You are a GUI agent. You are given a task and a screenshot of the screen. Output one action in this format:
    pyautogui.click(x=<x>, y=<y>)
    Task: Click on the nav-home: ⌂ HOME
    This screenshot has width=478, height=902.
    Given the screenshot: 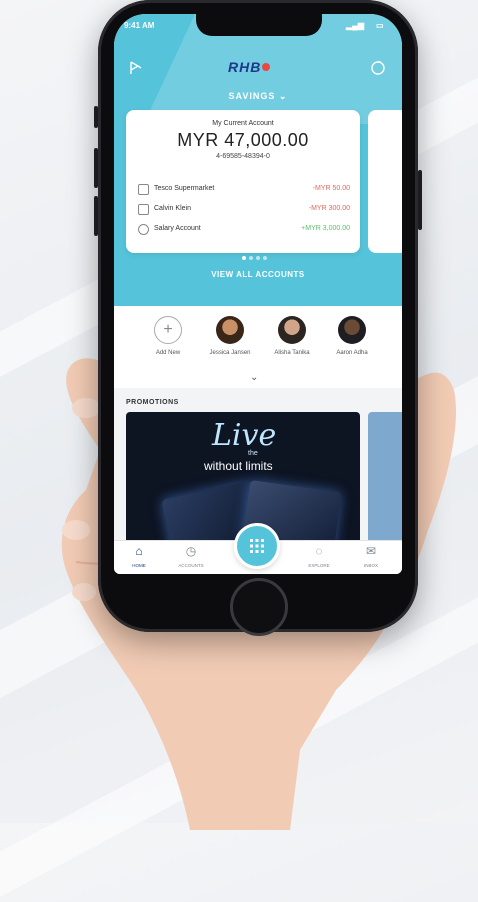 What is the action you would take?
    pyautogui.click(x=139, y=556)
    